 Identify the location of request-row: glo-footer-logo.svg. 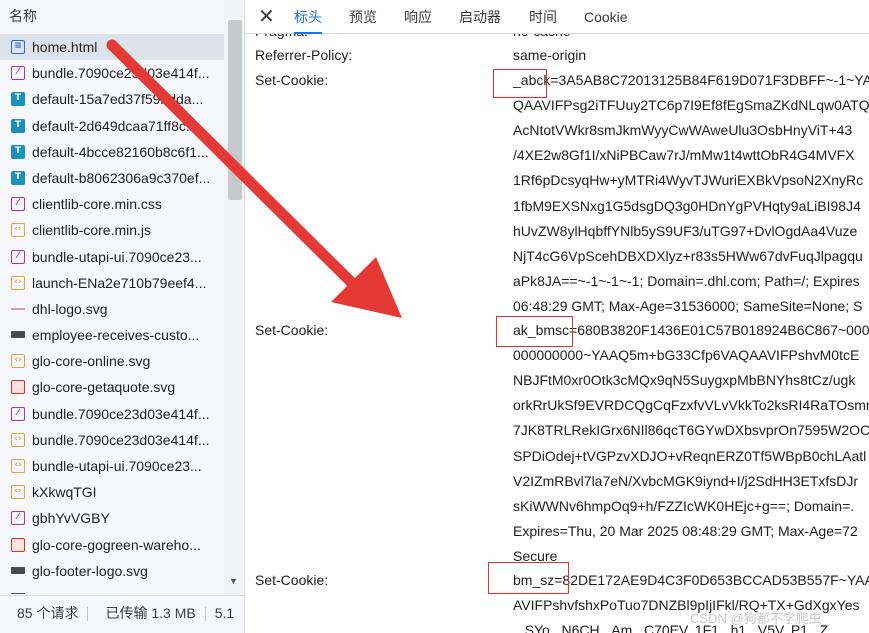
(112, 571).